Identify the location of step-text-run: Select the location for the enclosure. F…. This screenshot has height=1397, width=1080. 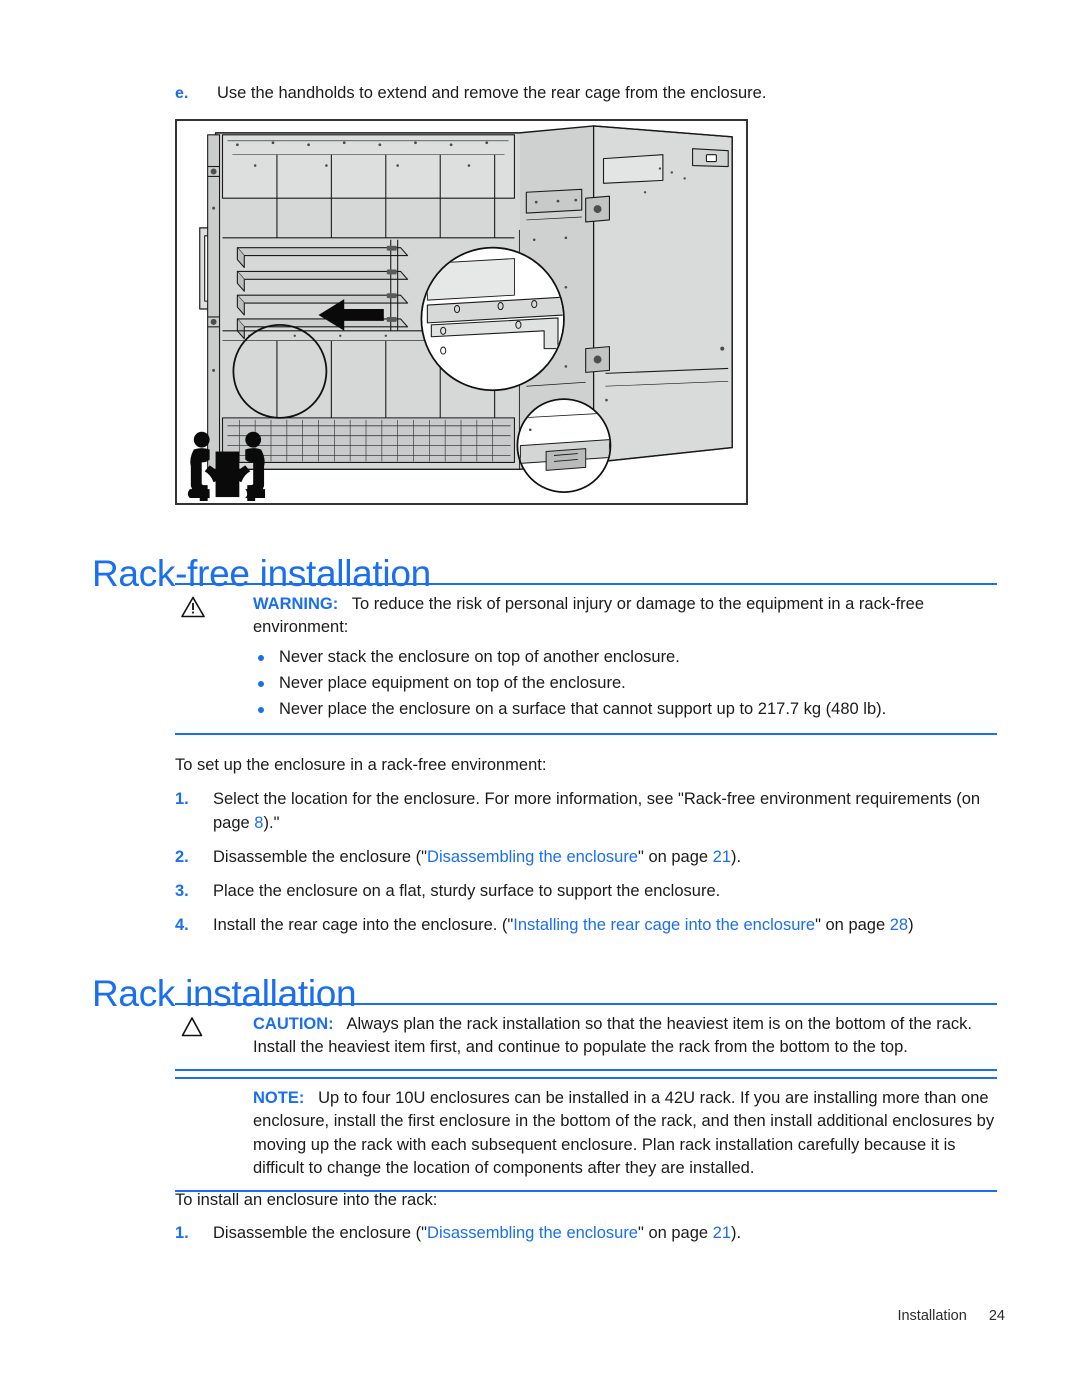
(597, 811).